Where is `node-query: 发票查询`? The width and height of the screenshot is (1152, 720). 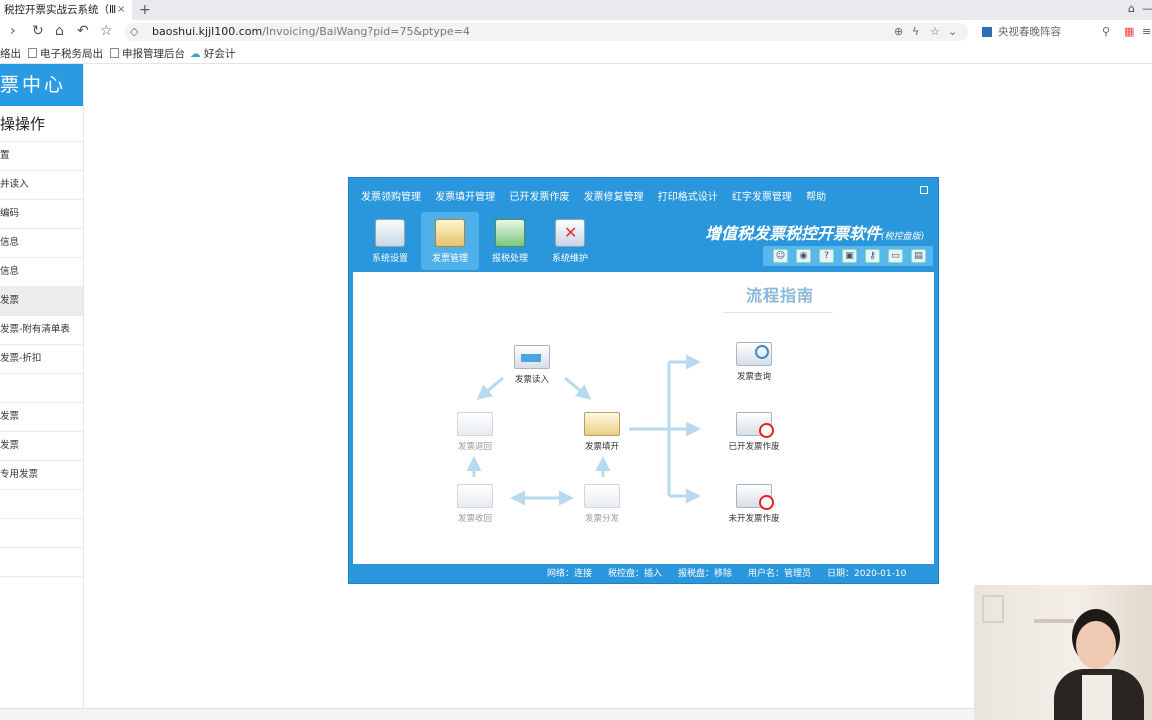 node-query: 发票查询 is located at coordinates (754, 362).